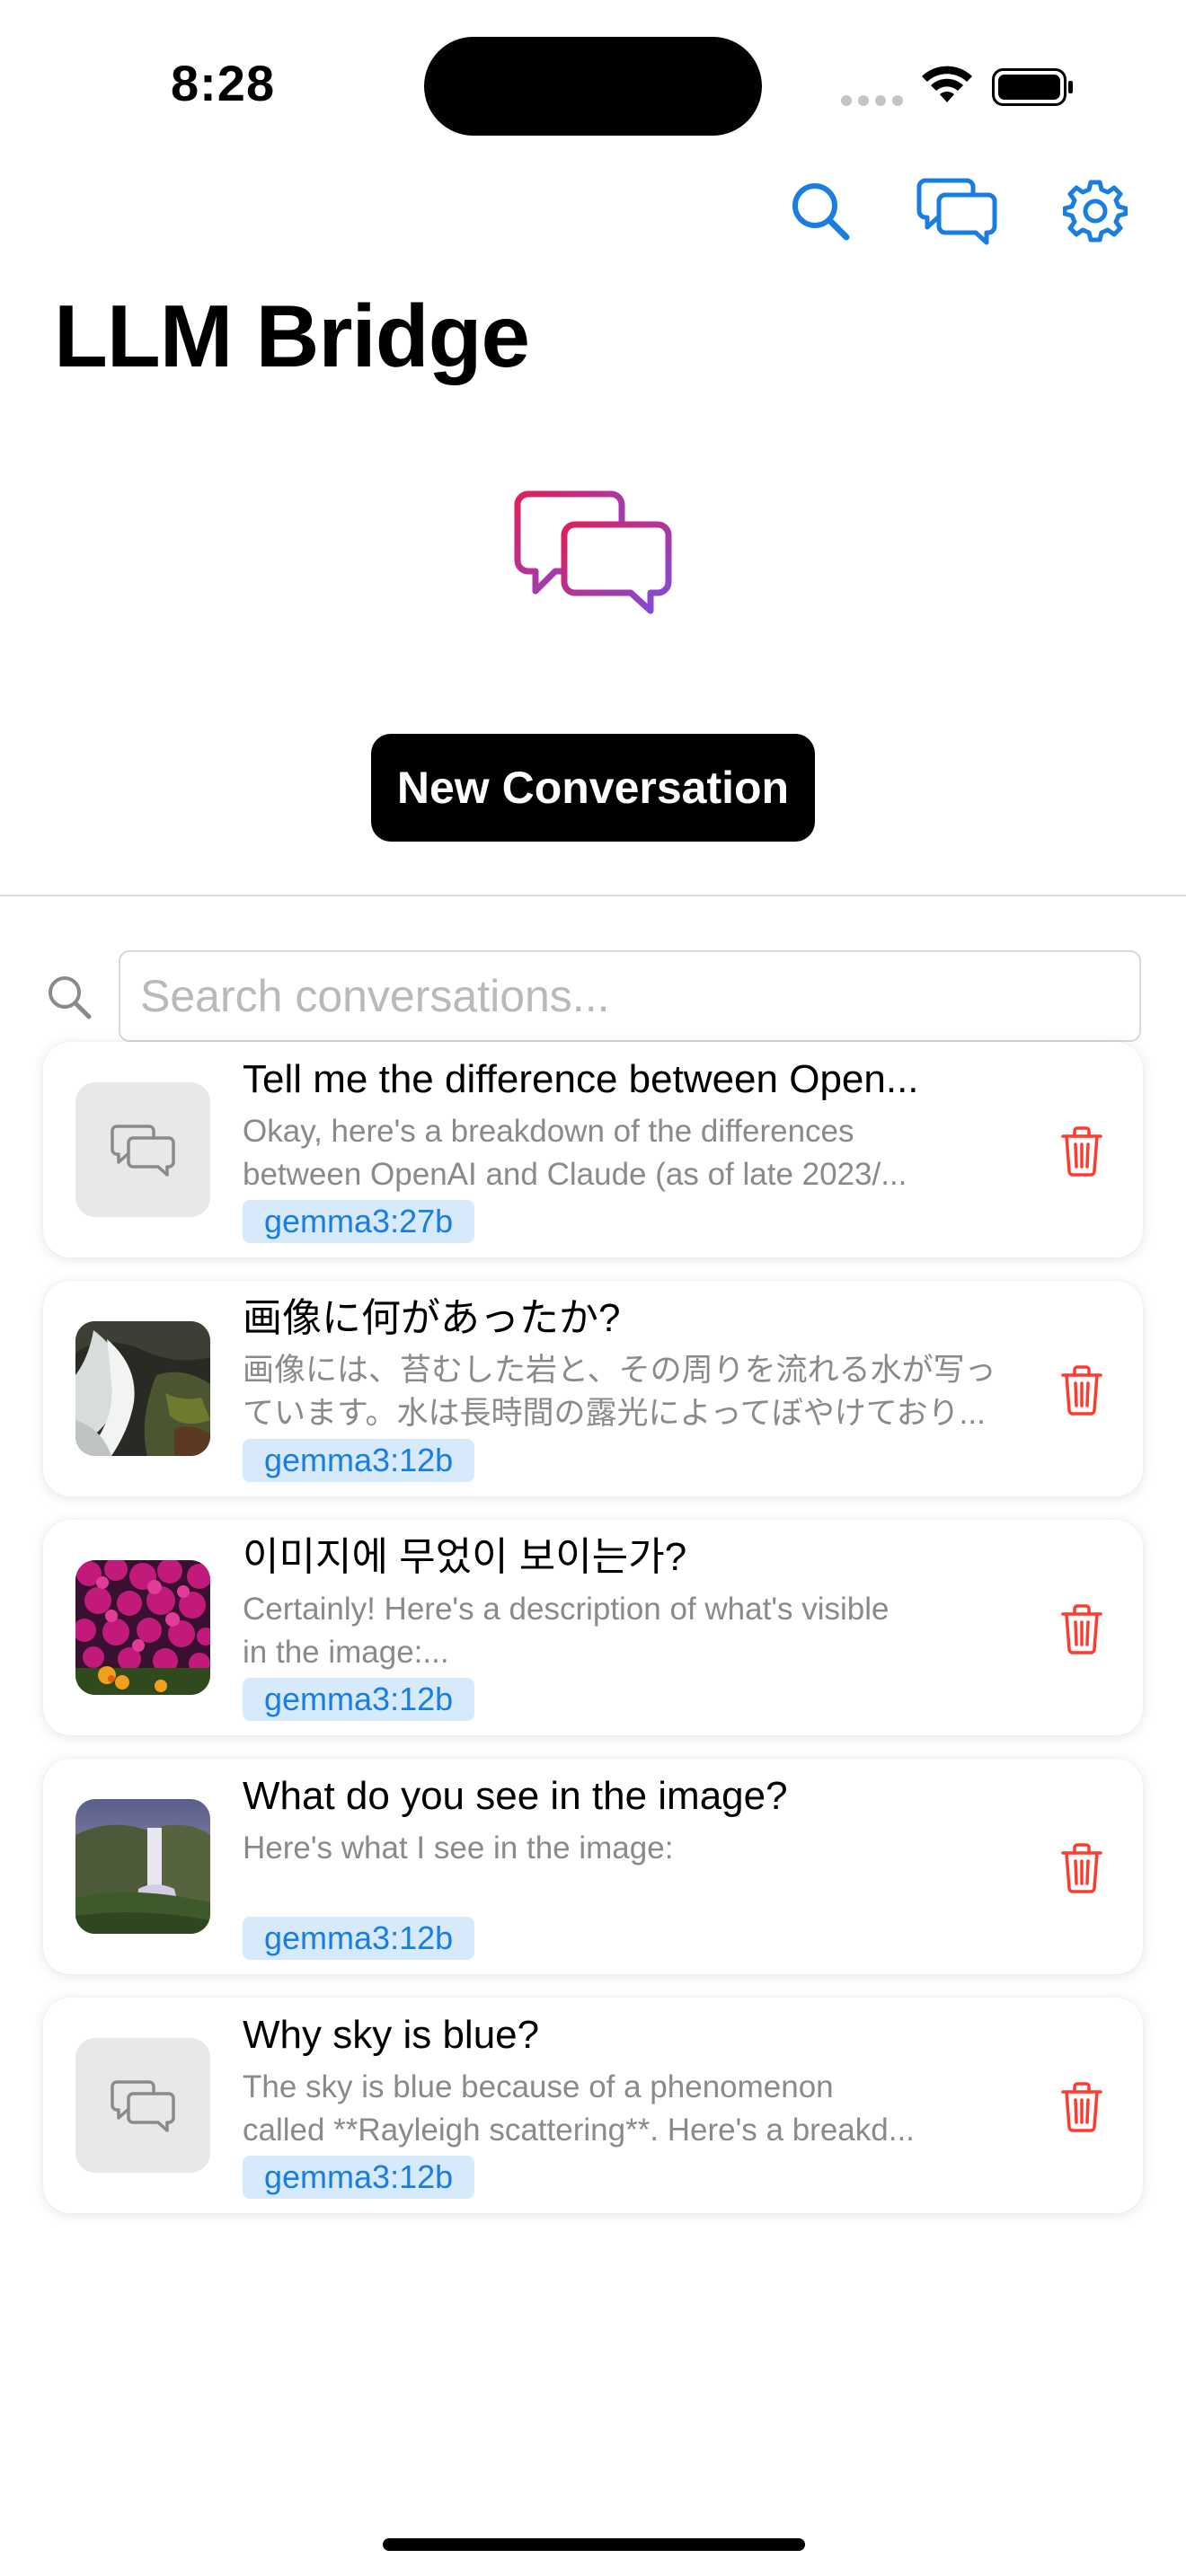 This screenshot has width=1186, height=2576. Describe the element at coordinates (142, 1388) in the screenshot. I see `waterfall-rocks-photo` at that location.